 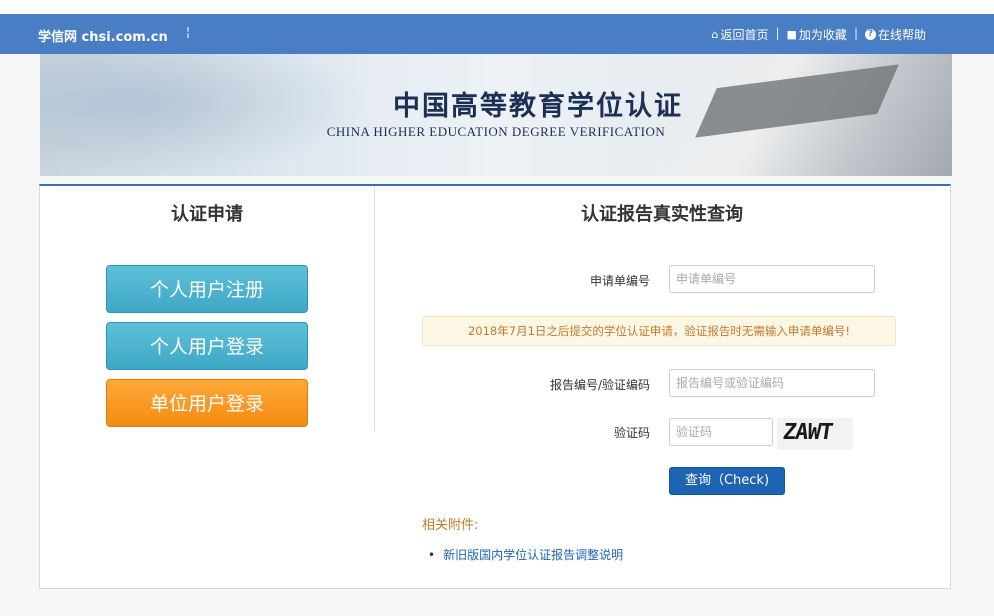 I want to click on attachments-title: 相关附件:, so click(x=450, y=525).